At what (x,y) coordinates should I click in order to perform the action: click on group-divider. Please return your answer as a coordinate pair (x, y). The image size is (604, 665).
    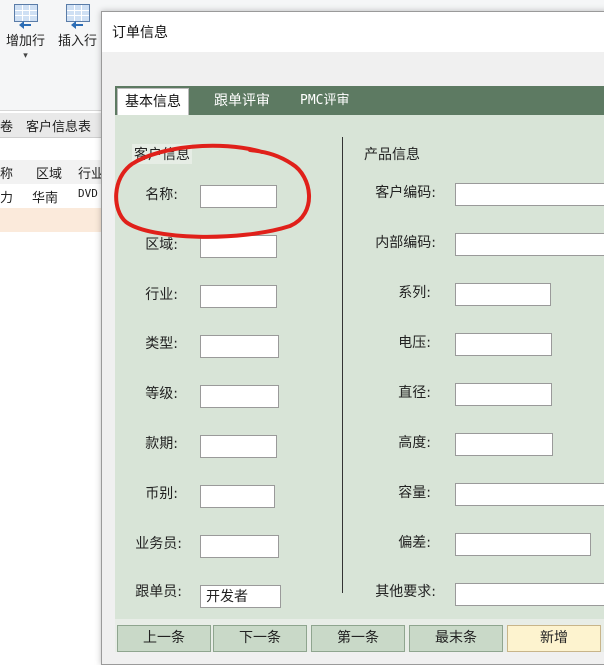
    Looking at the image, I should click on (342, 365).